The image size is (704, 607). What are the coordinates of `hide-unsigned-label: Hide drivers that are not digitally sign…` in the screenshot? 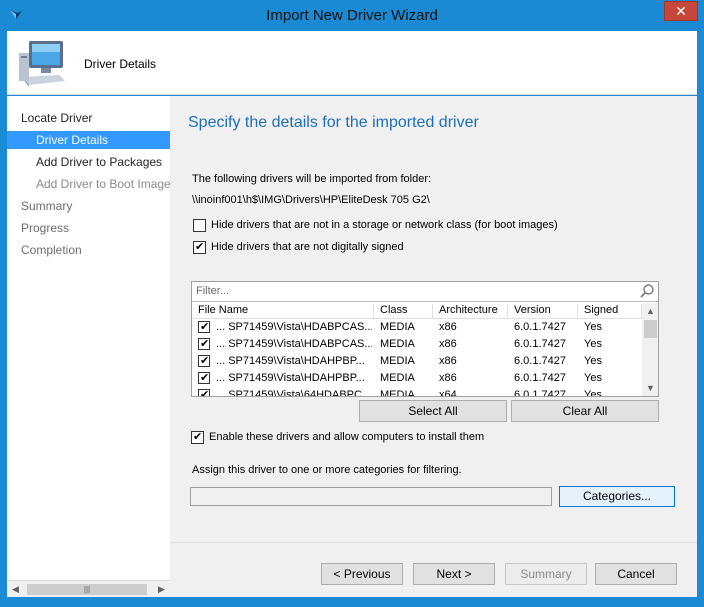 It's located at (307, 247).